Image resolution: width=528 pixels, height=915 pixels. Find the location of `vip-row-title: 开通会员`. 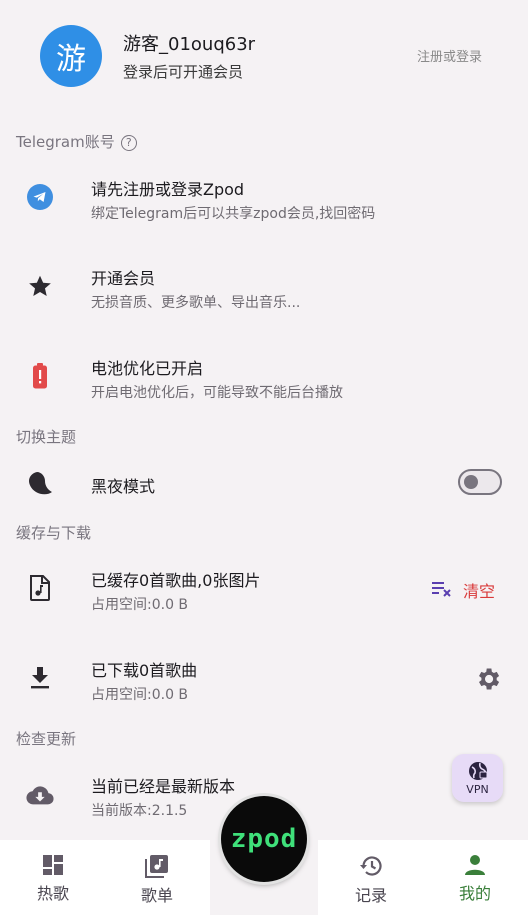

vip-row-title: 开通会员 is located at coordinates (123, 277).